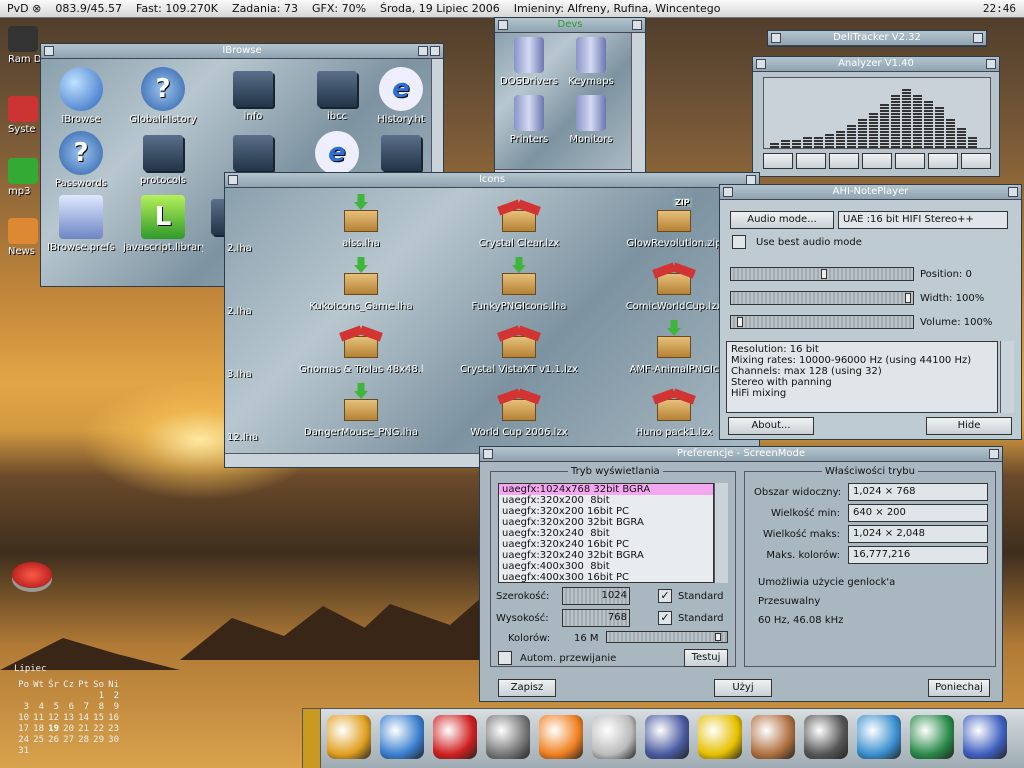 Image resolution: width=1024 pixels, height=768 pixels. I want to click on calendar-day: 18, so click(36, 729).